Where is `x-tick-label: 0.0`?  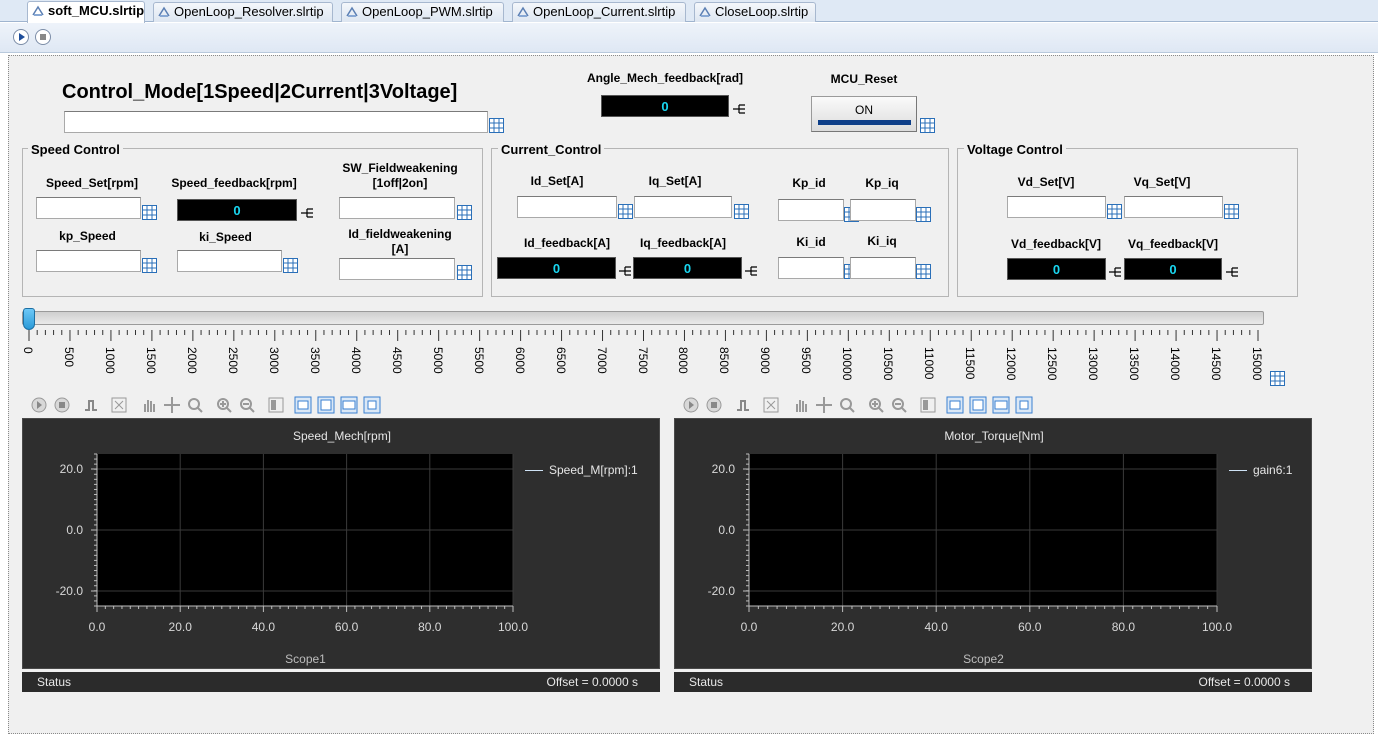
x-tick-label: 0.0 is located at coordinates (97, 627).